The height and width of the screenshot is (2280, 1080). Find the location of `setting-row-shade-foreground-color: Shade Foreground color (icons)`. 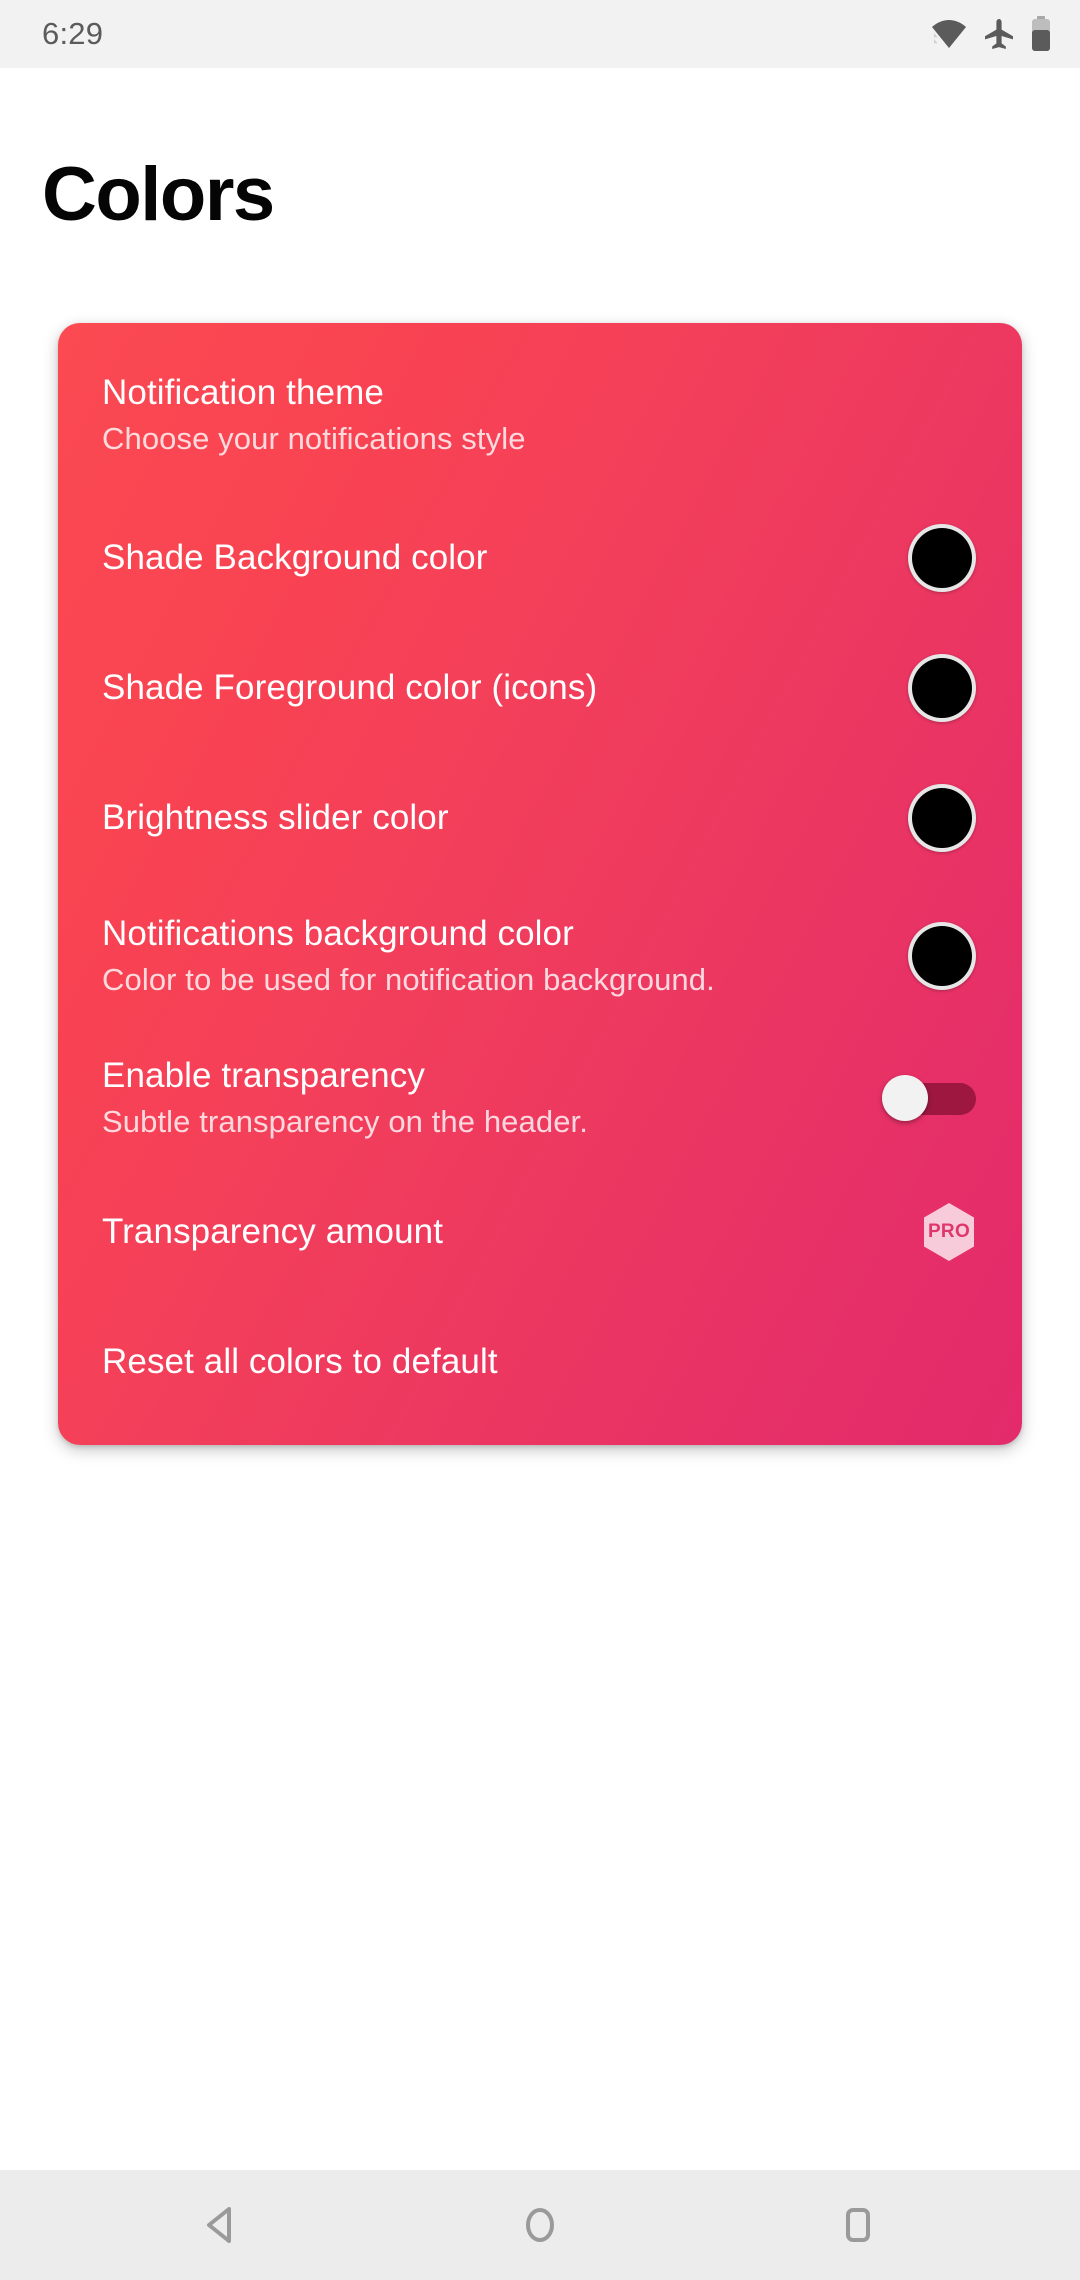

setting-row-shade-foreground-color: Shade Foreground color (icons) is located at coordinates (540, 688).